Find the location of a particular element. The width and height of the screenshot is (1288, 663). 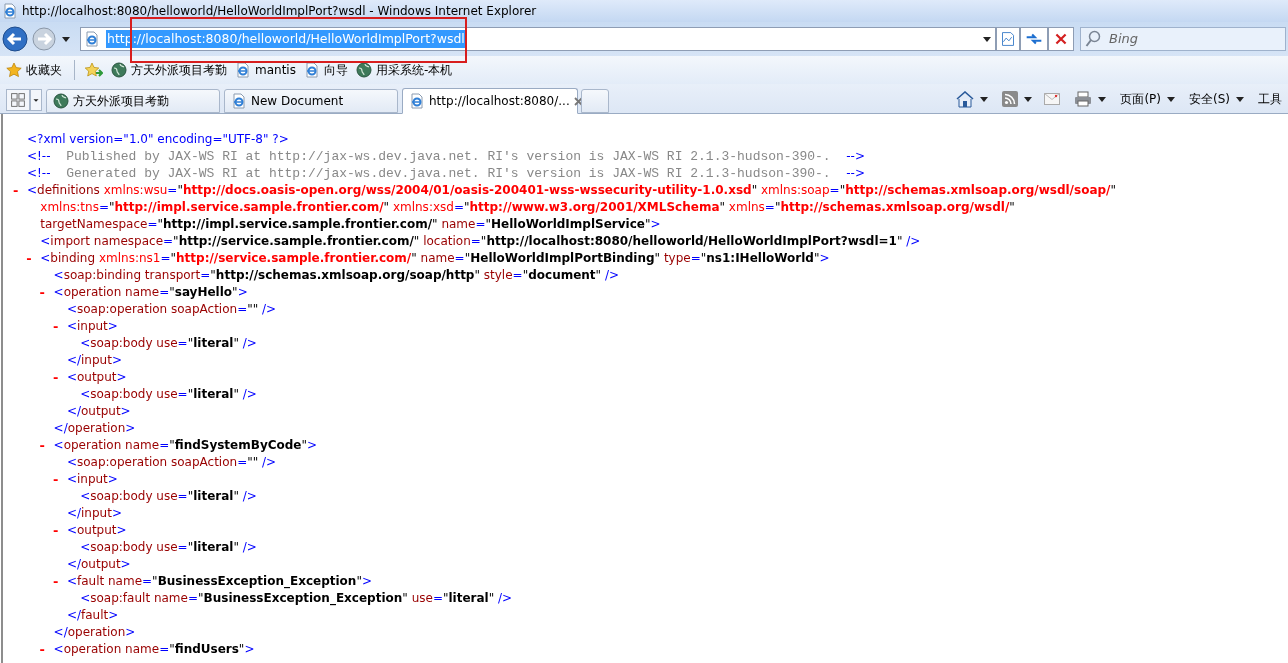

xml-line: <operation name="sayHello"> is located at coordinates (150, 292).